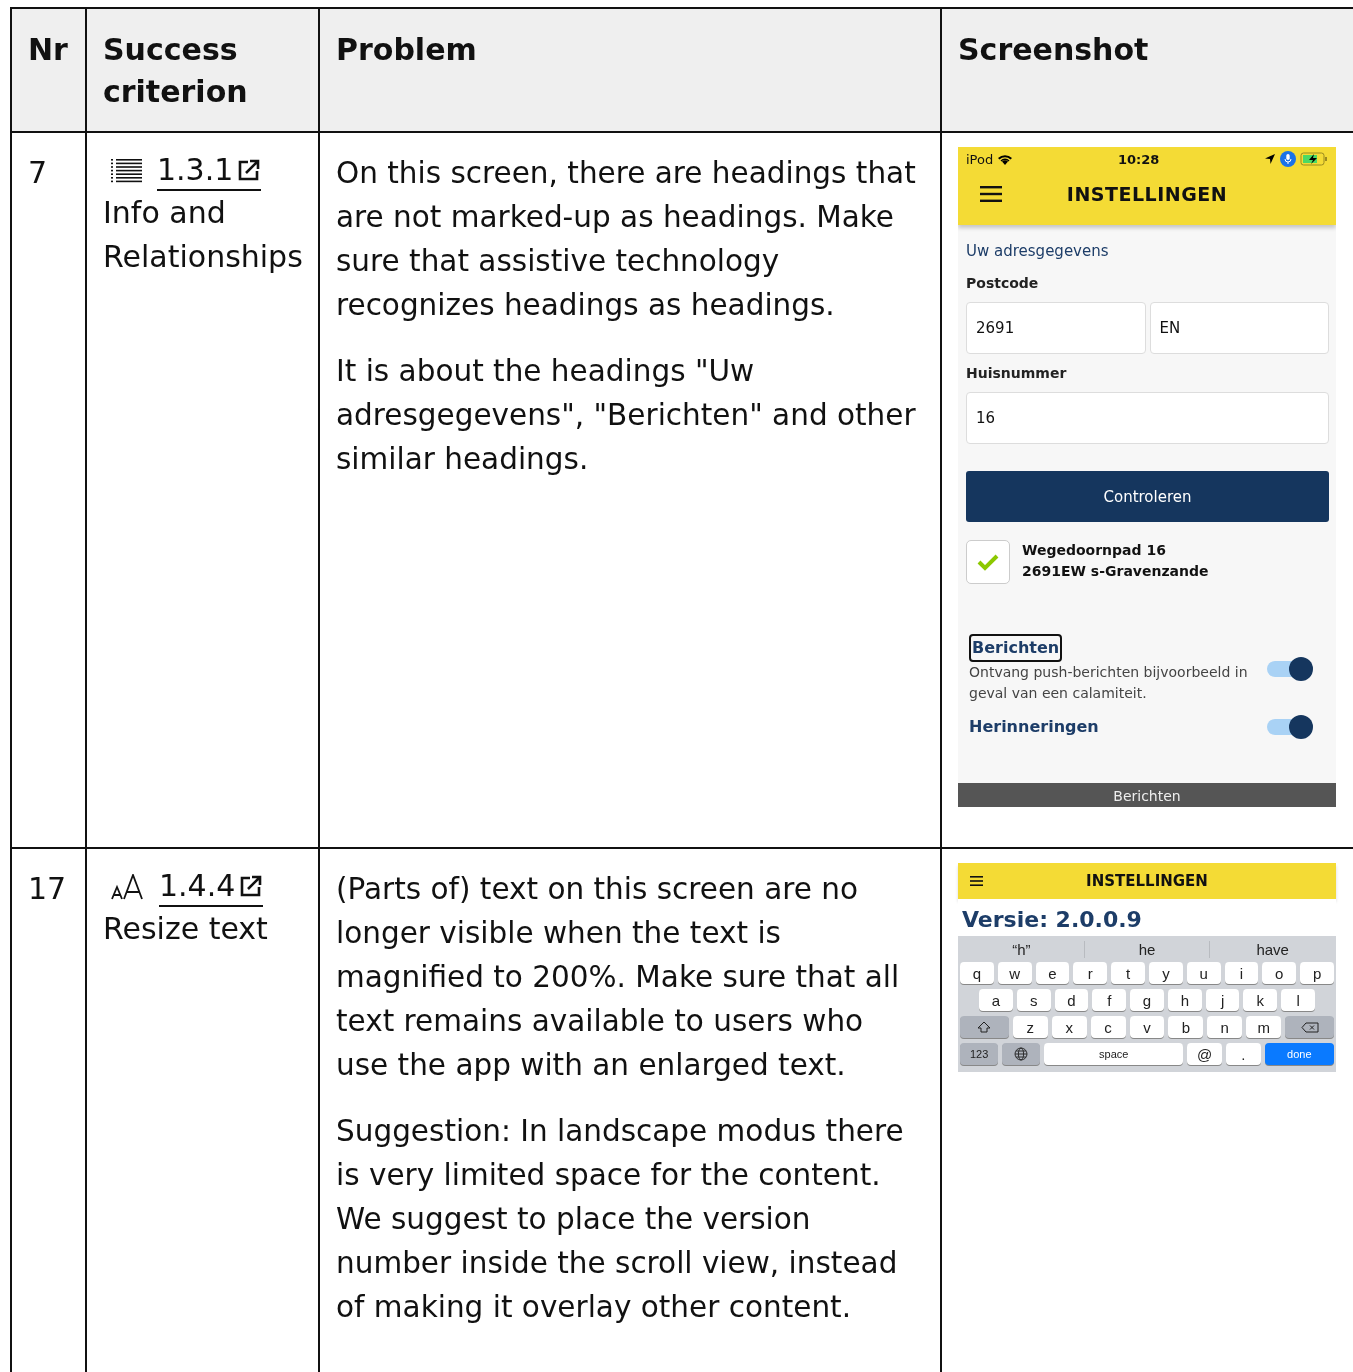  What do you see at coordinates (1317, 973) in the screenshot?
I see `key: p` at bounding box center [1317, 973].